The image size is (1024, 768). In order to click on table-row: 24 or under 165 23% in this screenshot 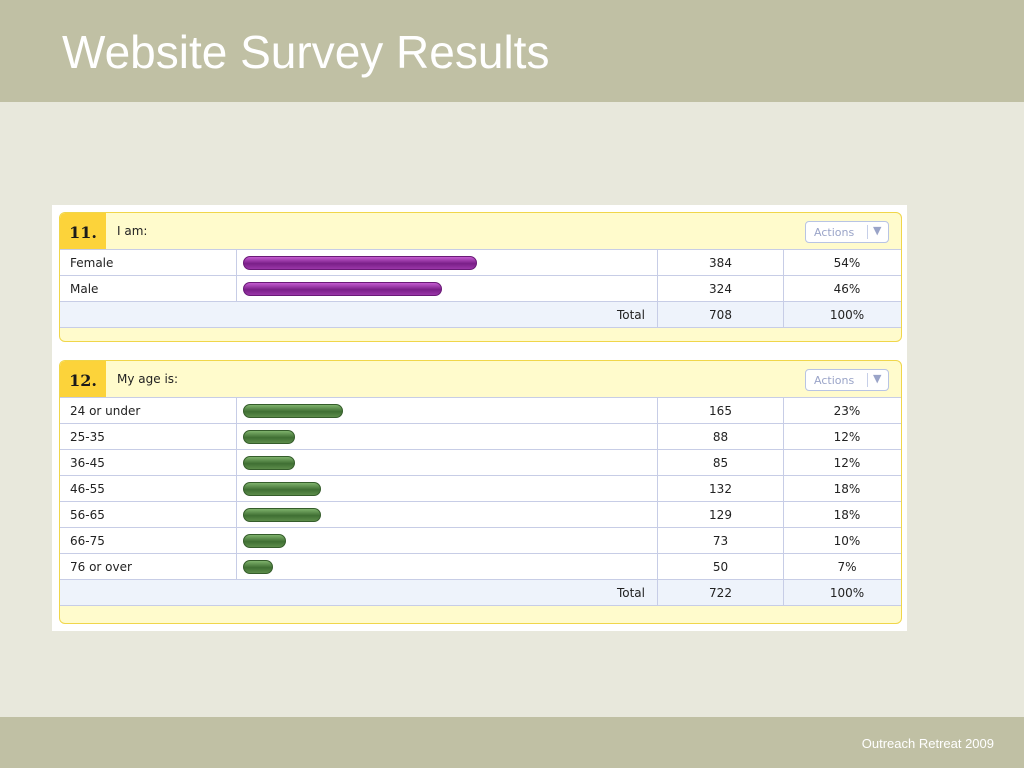, I will do `click(480, 410)`.